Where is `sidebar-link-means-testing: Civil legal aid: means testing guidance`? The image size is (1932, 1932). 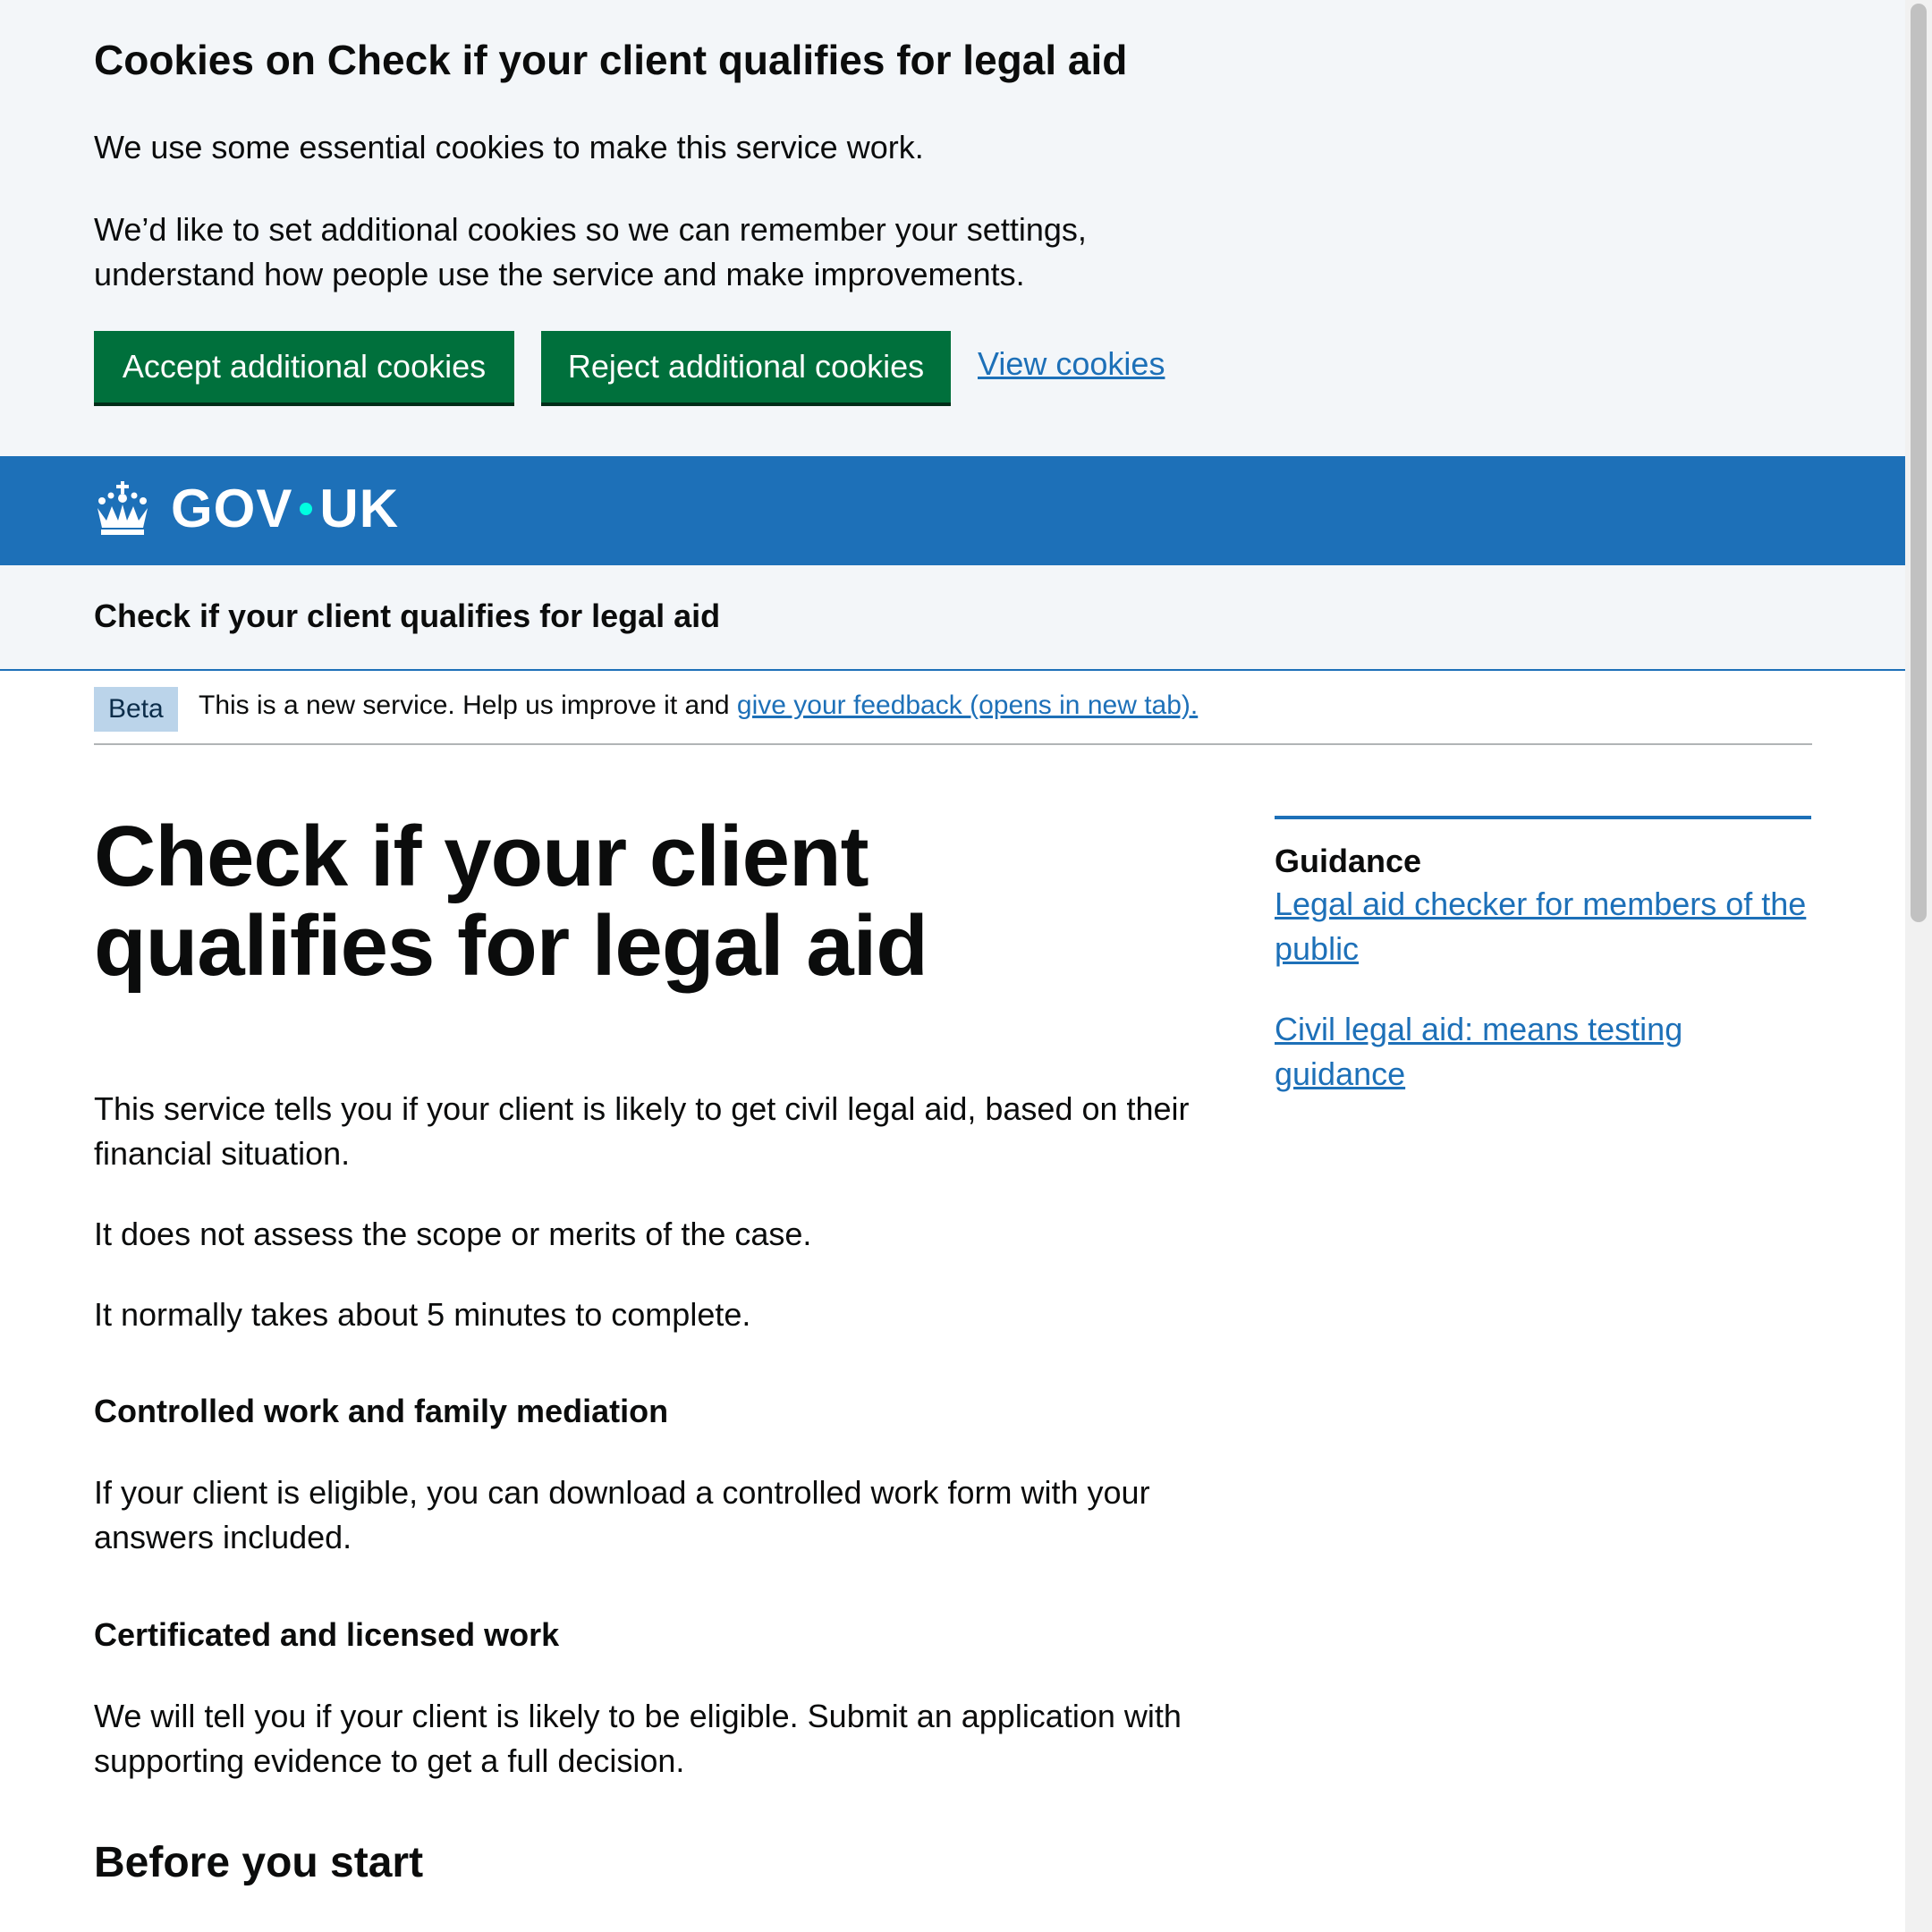
sidebar-link-means-testing: Civil legal aid: means testing guidance is located at coordinates (1543, 1052).